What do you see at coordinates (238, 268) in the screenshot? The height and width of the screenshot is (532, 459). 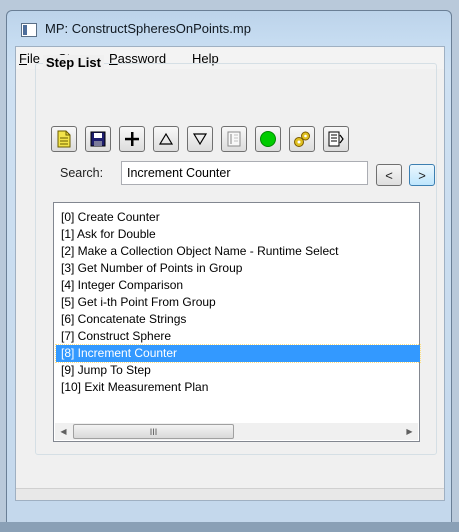 I see `list-item: [3] Get Number of Points in Group` at bounding box center [238, 268].